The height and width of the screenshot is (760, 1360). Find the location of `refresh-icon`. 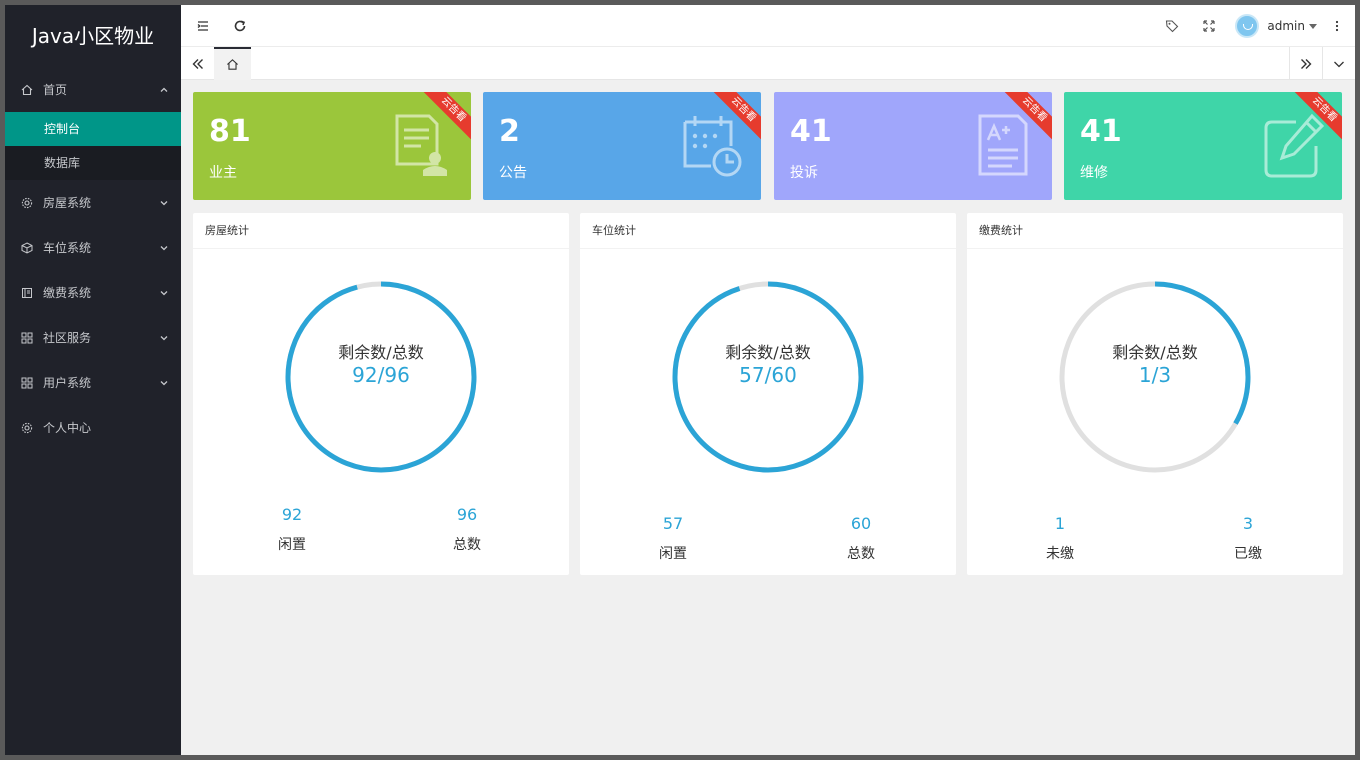

refresh-icon is located at coordinates (240, 26).